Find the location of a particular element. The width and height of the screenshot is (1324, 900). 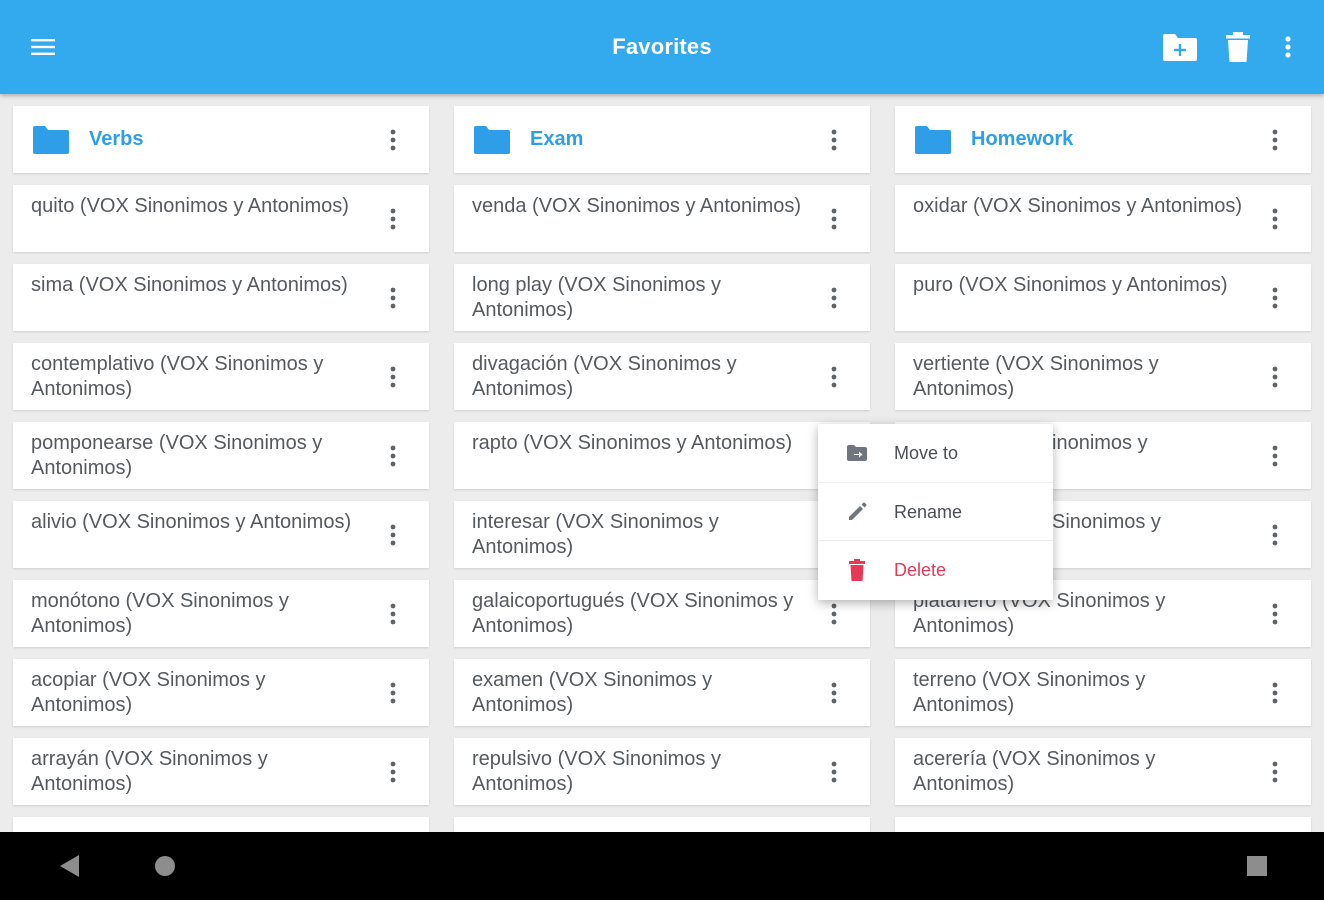

list-item: examen (VOX Sinonimos y Antonimos) is located at coordinates (662, 692).